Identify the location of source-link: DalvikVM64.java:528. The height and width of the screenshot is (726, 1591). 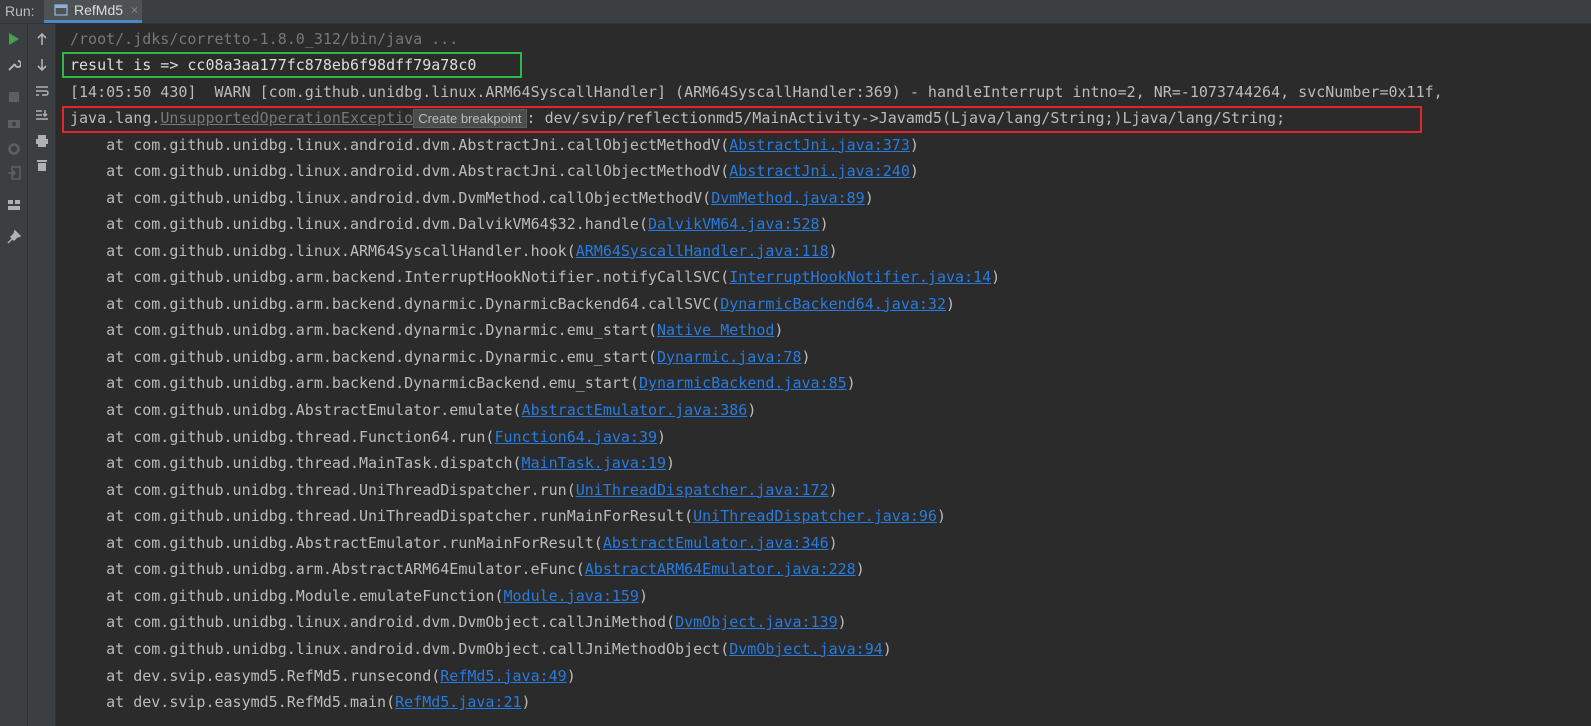
(734, 224).